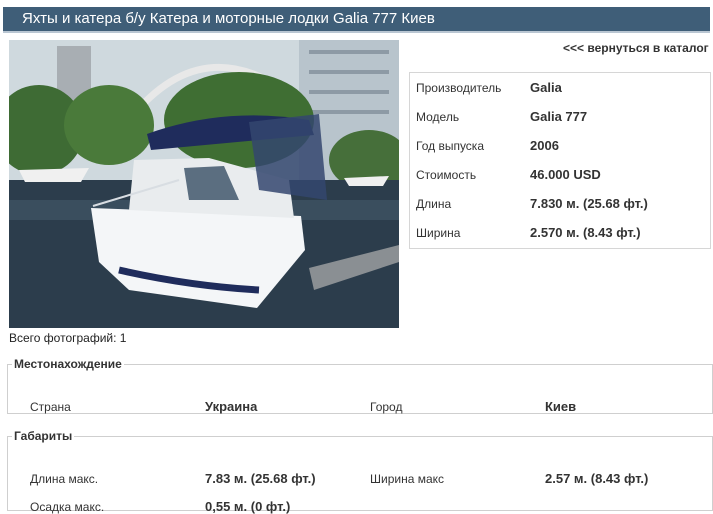 Image resolution: width=713 pixels, height=514 pixels. I want to click on max-length-value: 7.83 м. (25.68 фт.), so click(260, 478).